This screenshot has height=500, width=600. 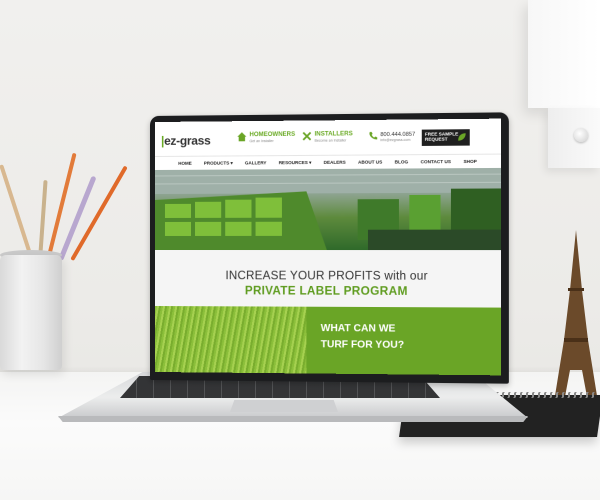 I want to click on free-sample-button: FREE SAMPLE REQUEST, so click(x=445, y=137).